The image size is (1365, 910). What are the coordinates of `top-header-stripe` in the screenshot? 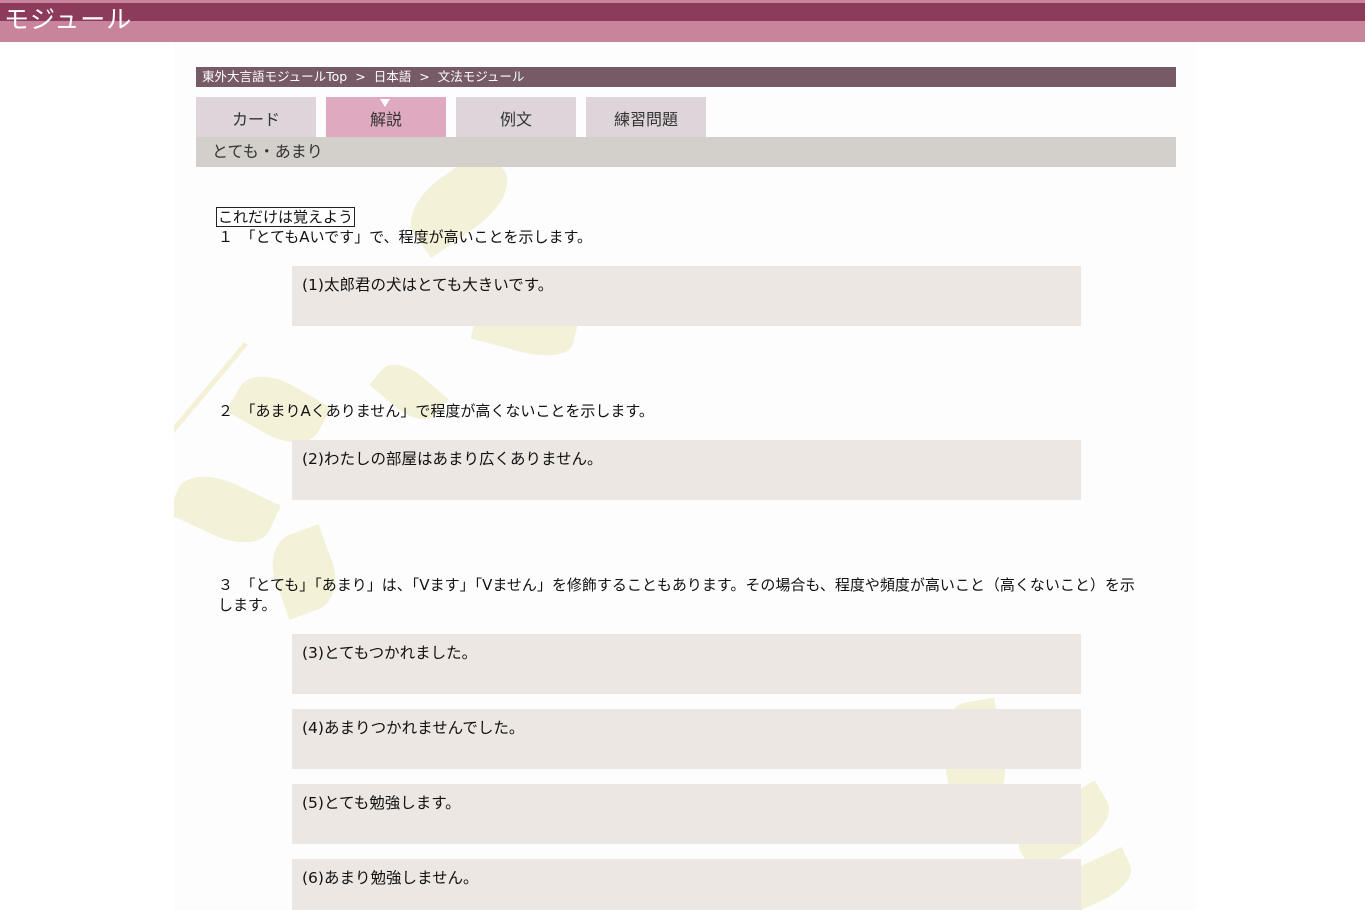 It's located at (682, 12).